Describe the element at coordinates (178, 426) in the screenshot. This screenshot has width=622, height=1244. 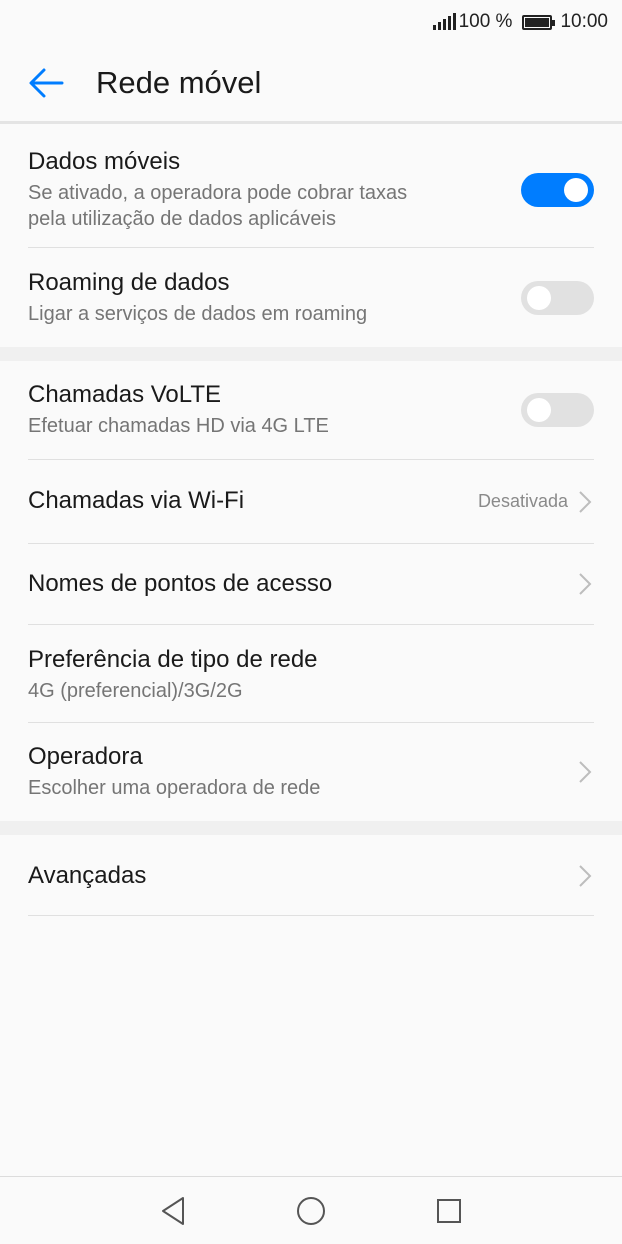
I see `volte-subtitle: Efetuar chamadas HD via 4G LTE` at that location.